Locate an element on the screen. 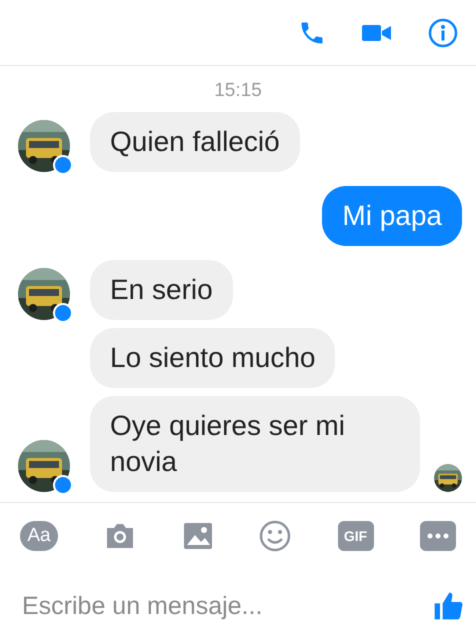 Image resolution: width=476 pixels, height=643 pixels. message-bubble: Oye quieres ser mi novia is located at coordinates (255, 444).